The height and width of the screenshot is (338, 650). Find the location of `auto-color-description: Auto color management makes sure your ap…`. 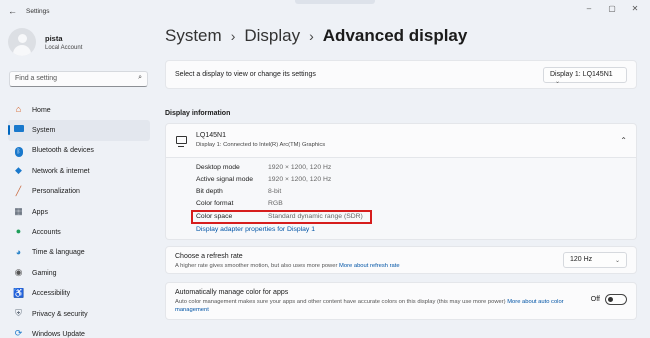

auto-color-description: Auto color management makes sure your ap… is located at coordinates (380, 306).